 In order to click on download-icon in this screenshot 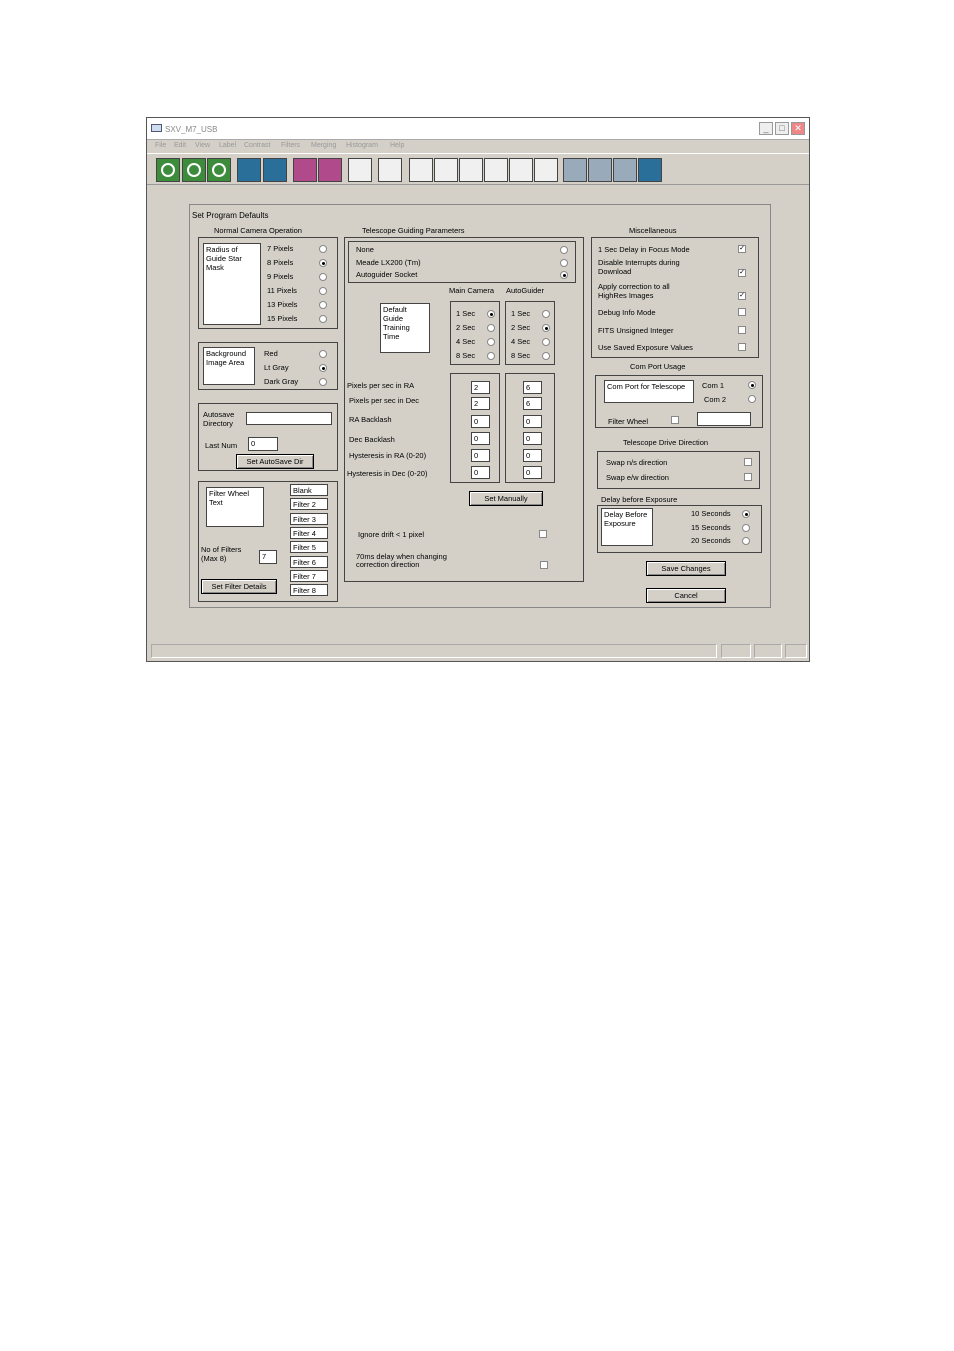, I will do `click(249, 170)`.